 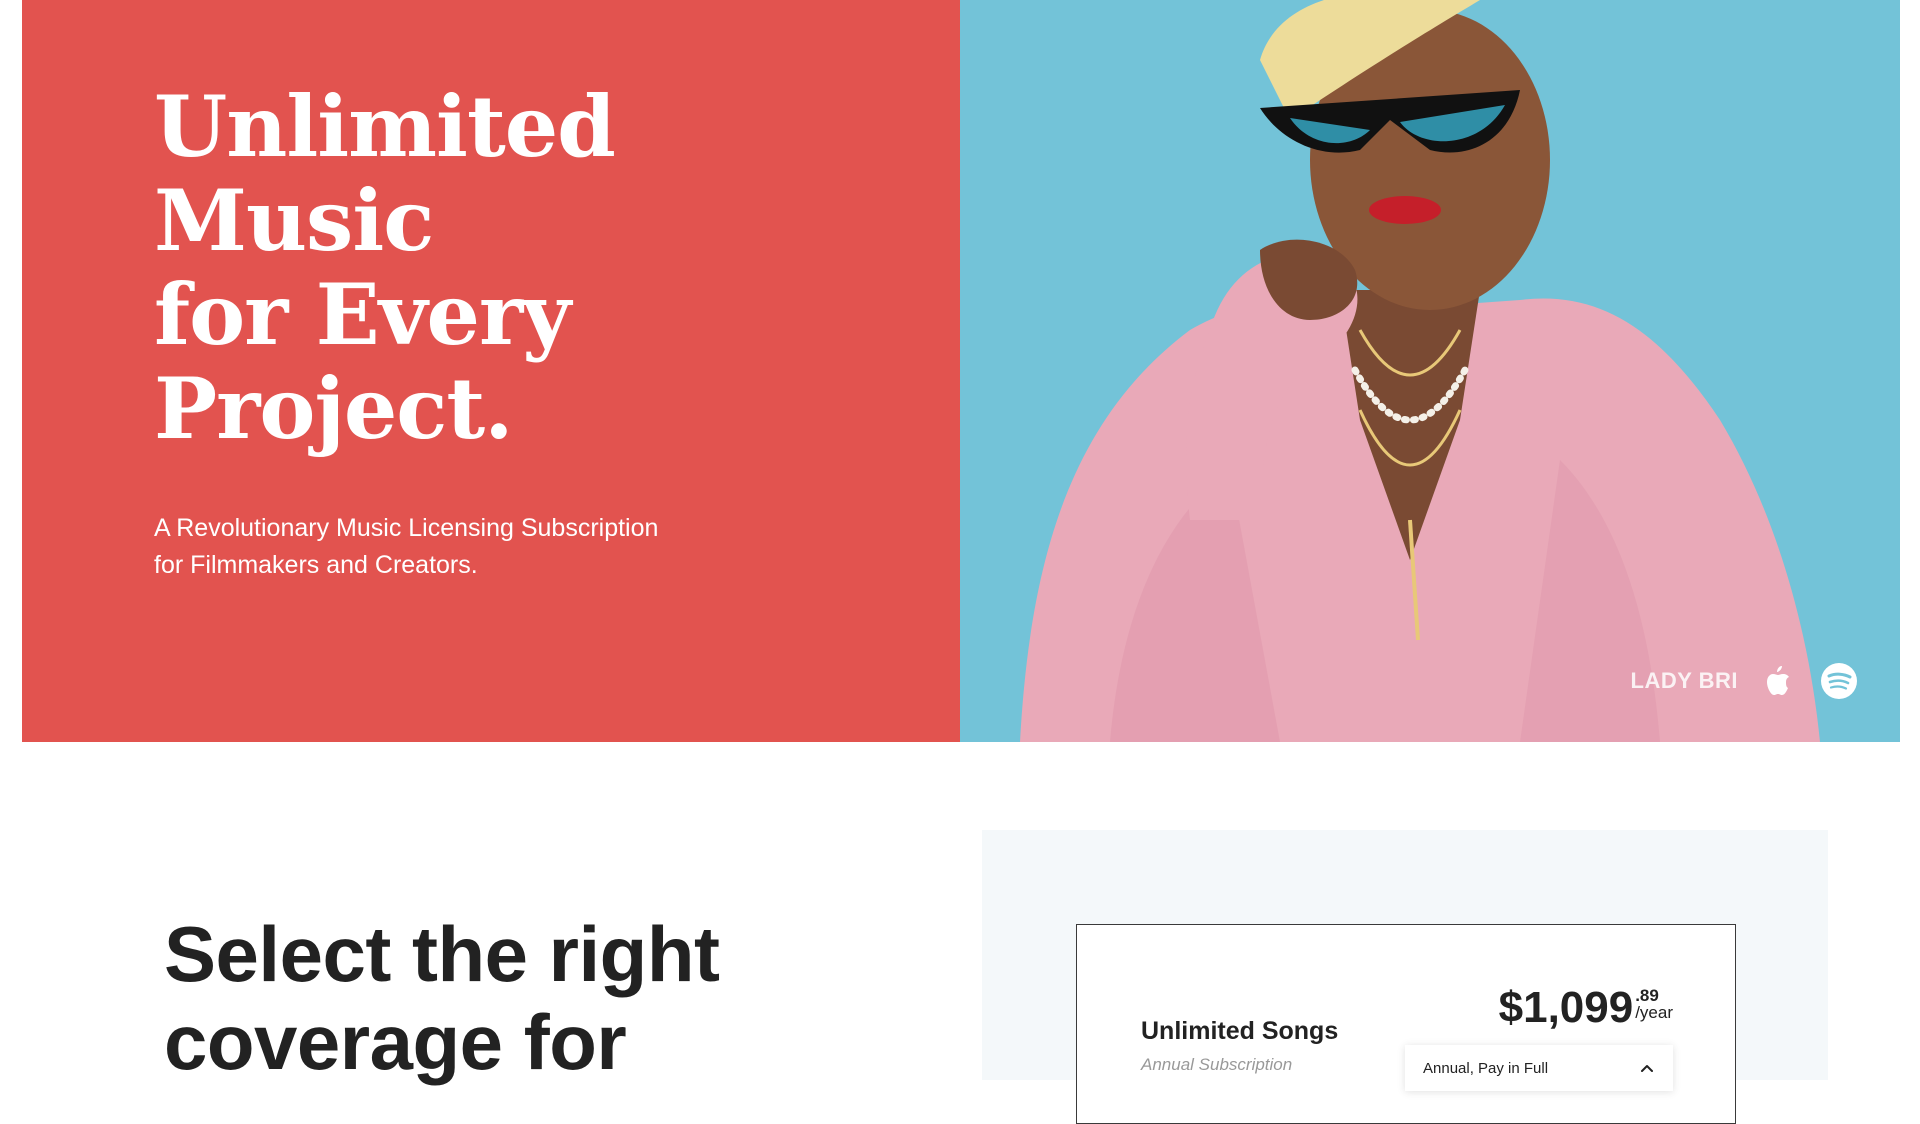 What do you see at coordinates (1839, 681) in the screenshot?
I see `spotify-icon` at bounding box center [1839, 681].